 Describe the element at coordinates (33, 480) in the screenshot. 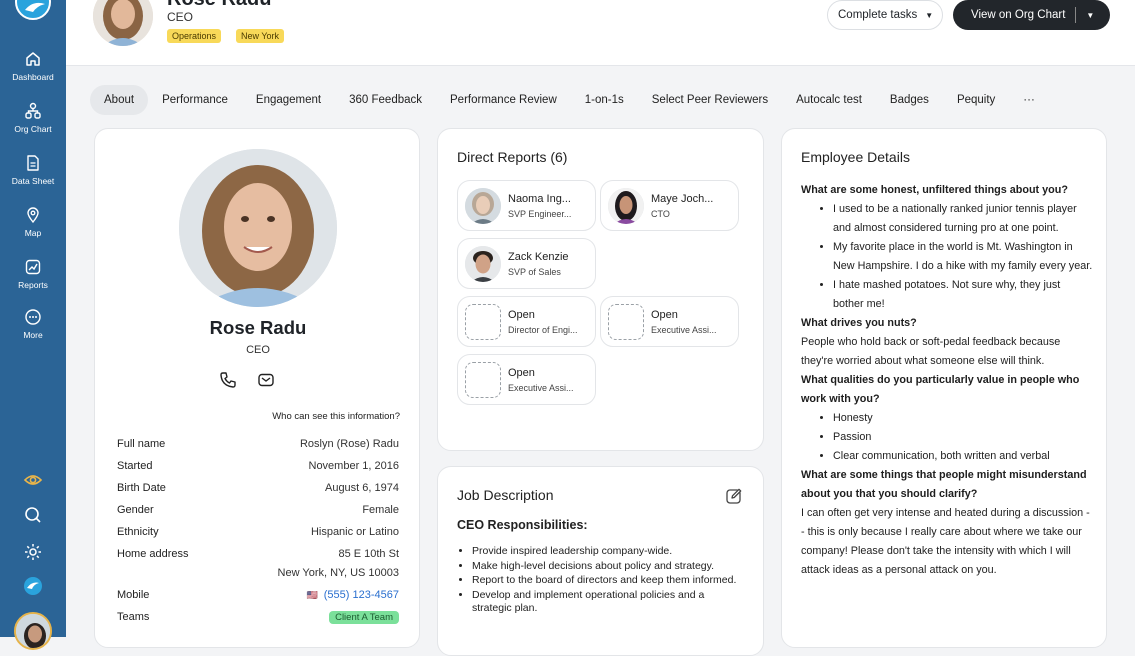

I see `eye-icon` at that location.